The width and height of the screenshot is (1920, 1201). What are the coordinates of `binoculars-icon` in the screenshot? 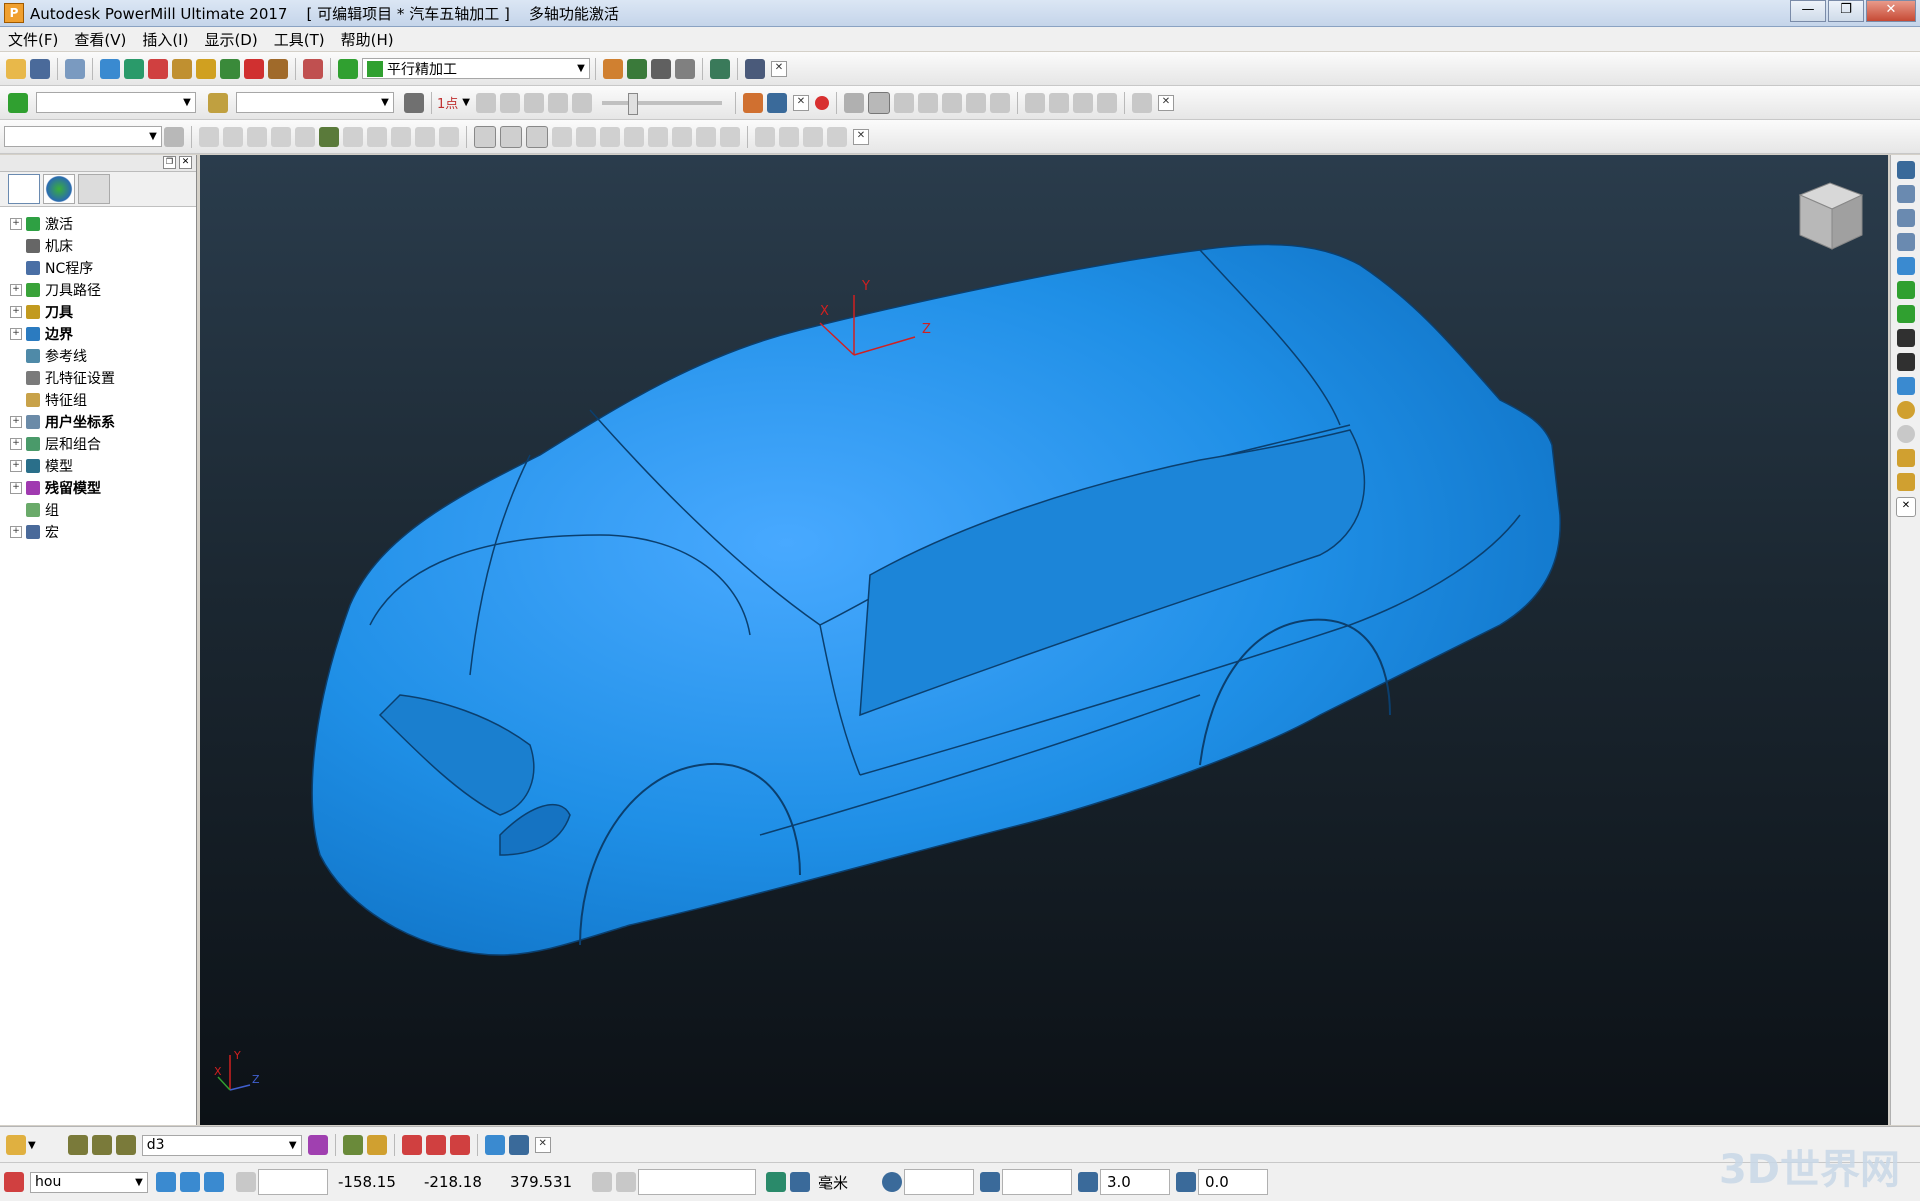 It's located at (755, 68).